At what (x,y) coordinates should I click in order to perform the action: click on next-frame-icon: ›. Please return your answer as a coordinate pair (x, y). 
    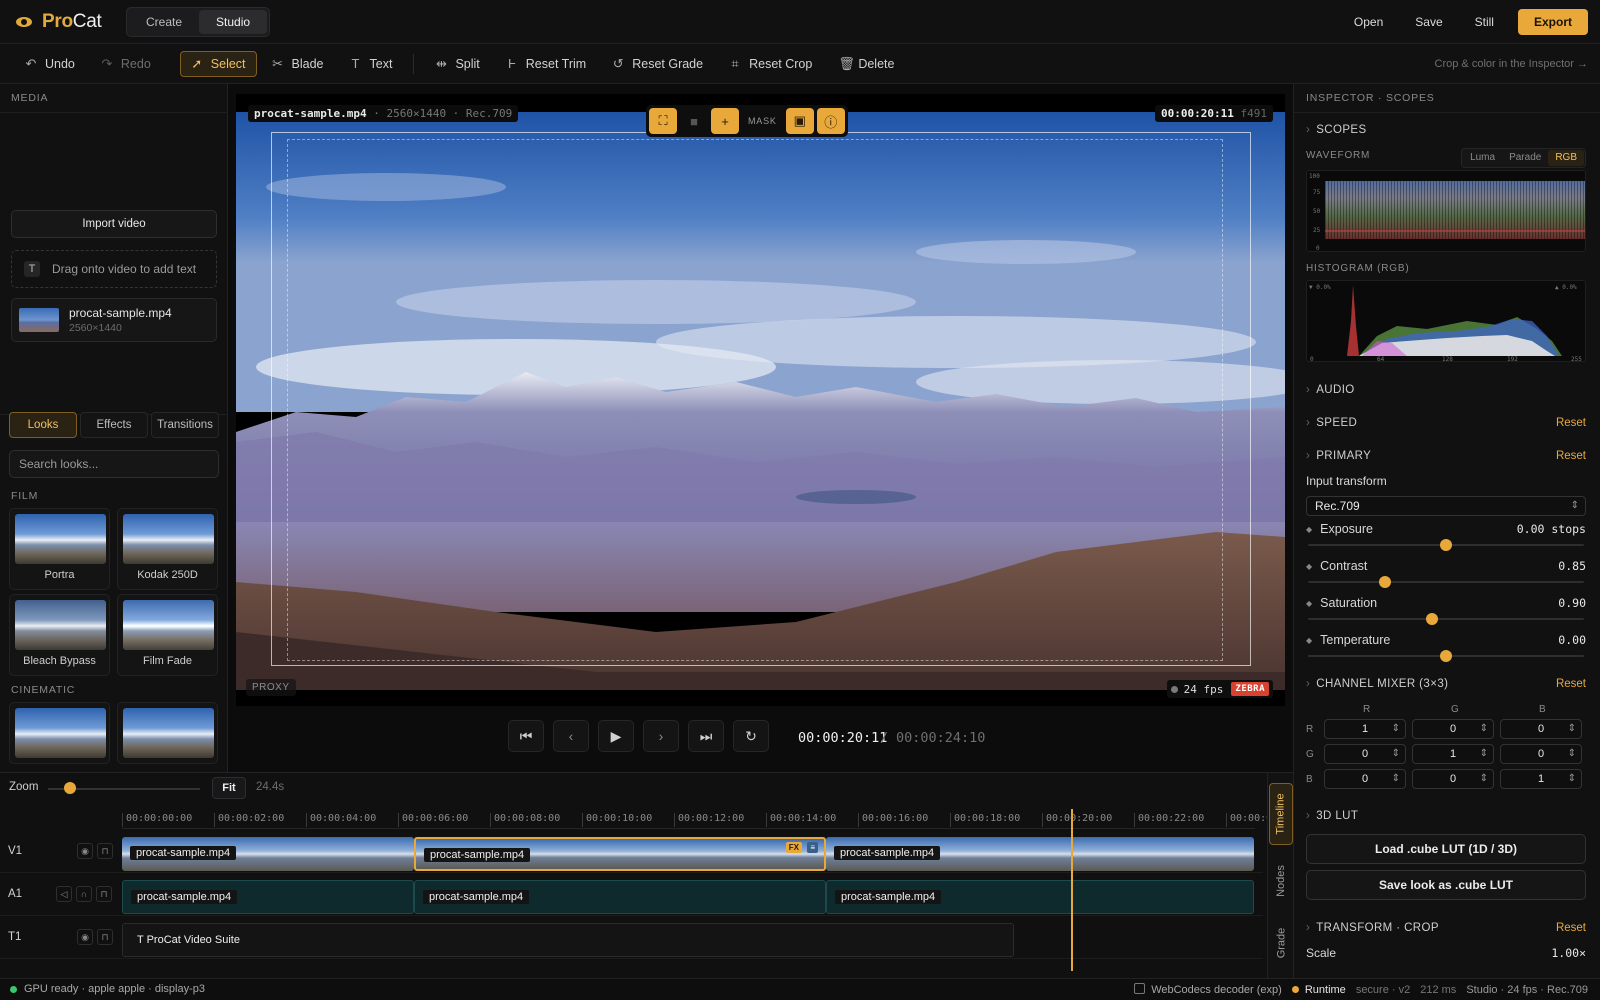
    Looking at the image, I should click on (661, 736).